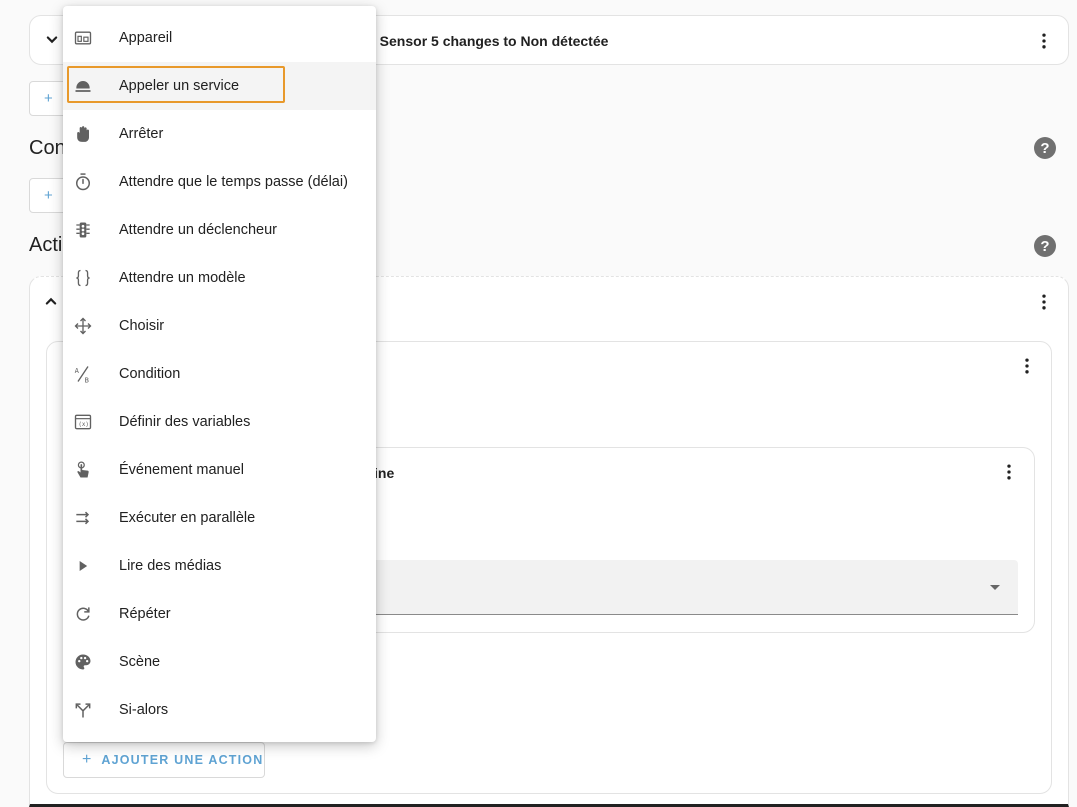 The width and height of the screenshot is (1077, 807). Describe the element at coordinates (87, 759) in the screenshot. I see `plus-icon: +` at that location.